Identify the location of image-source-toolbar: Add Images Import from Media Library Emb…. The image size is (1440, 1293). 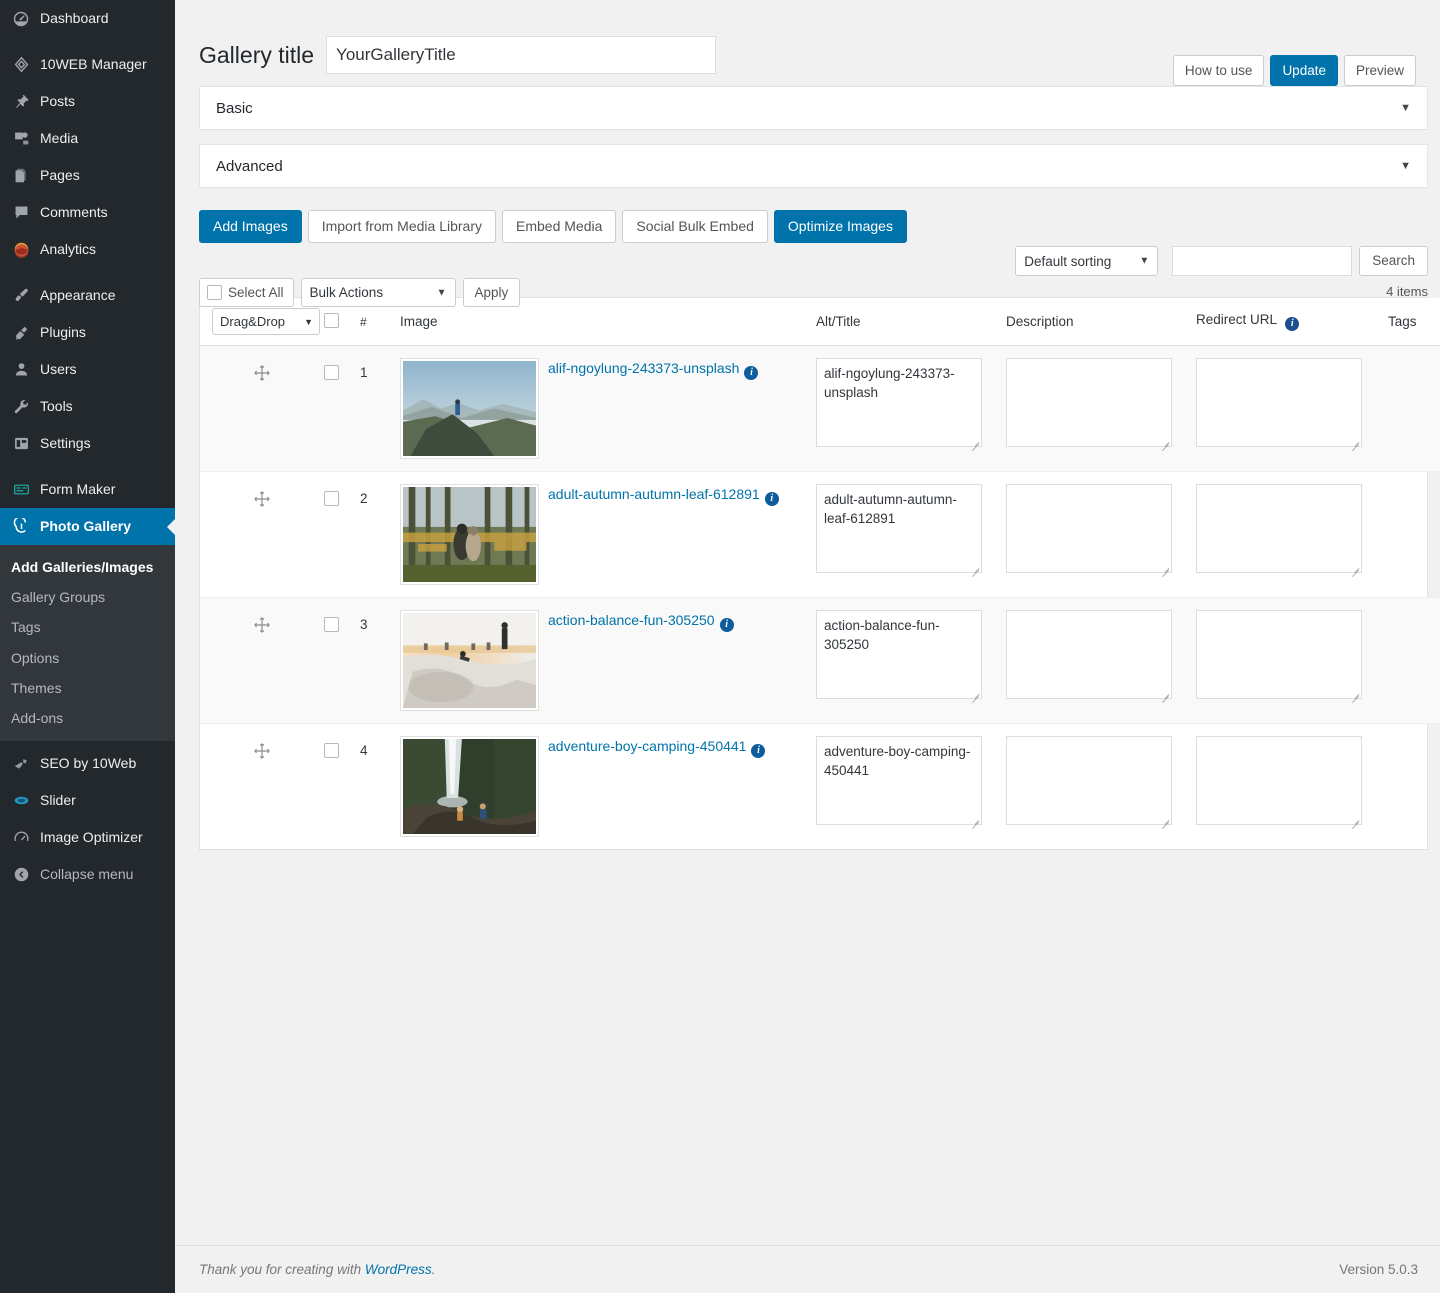
(813, 226).